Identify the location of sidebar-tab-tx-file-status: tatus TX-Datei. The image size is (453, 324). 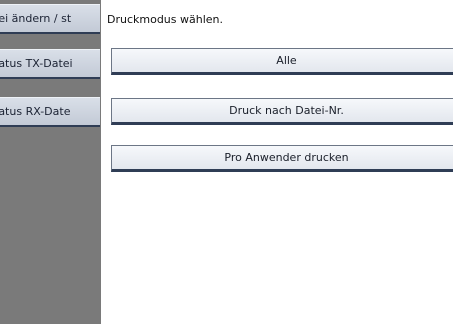
(50, 64).